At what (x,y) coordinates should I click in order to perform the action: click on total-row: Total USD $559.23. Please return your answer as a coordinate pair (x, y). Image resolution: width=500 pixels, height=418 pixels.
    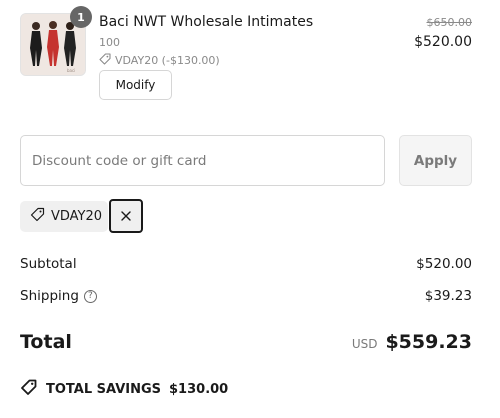
    Looking at the image, I should click on (246, 342).